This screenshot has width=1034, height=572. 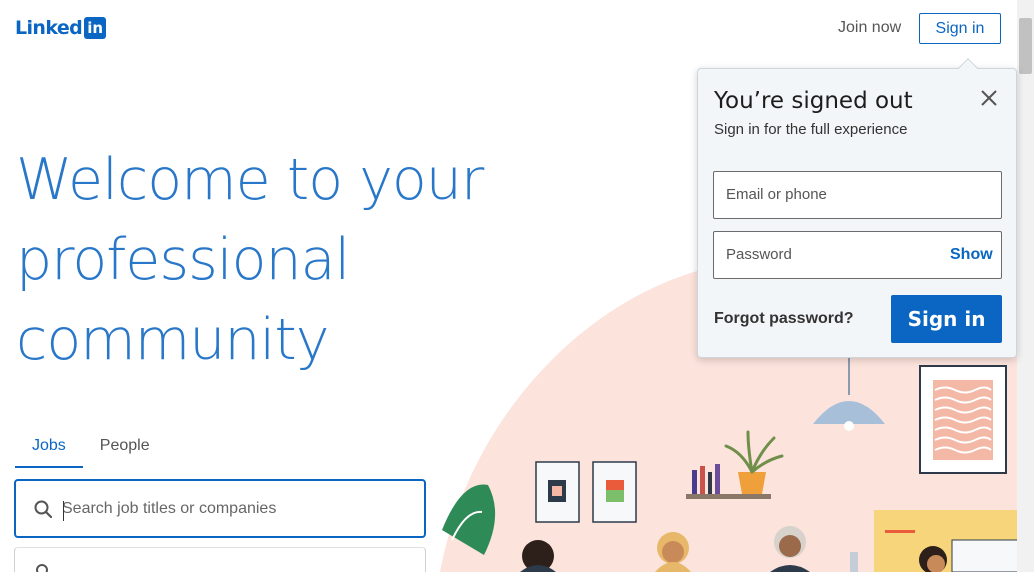 What do you see at coordinates (232, 508) in the screenshot?
I see `job-search-input` at bounding box center [232, 508].